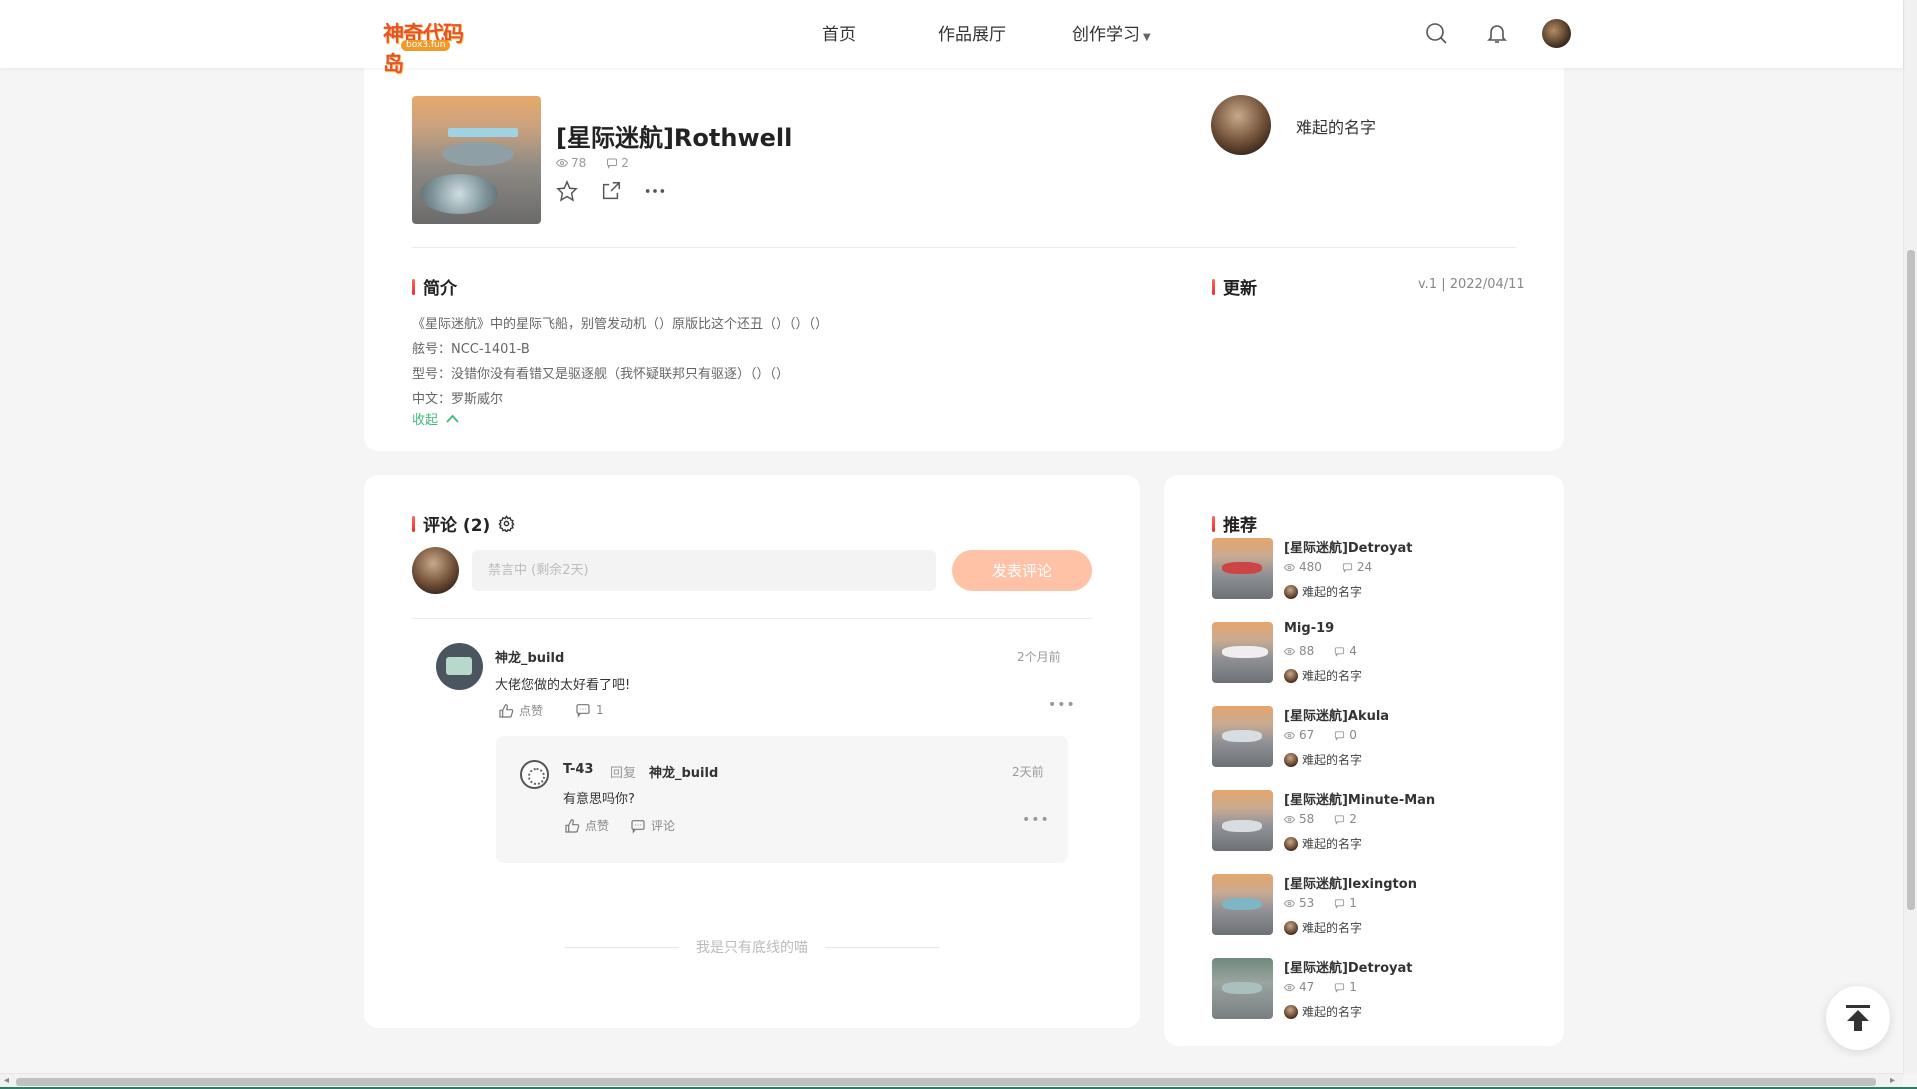 The width and height of the screenshot is (1917, 1089). I want to click on author-name: 难起的名字, so click(1336, 126).